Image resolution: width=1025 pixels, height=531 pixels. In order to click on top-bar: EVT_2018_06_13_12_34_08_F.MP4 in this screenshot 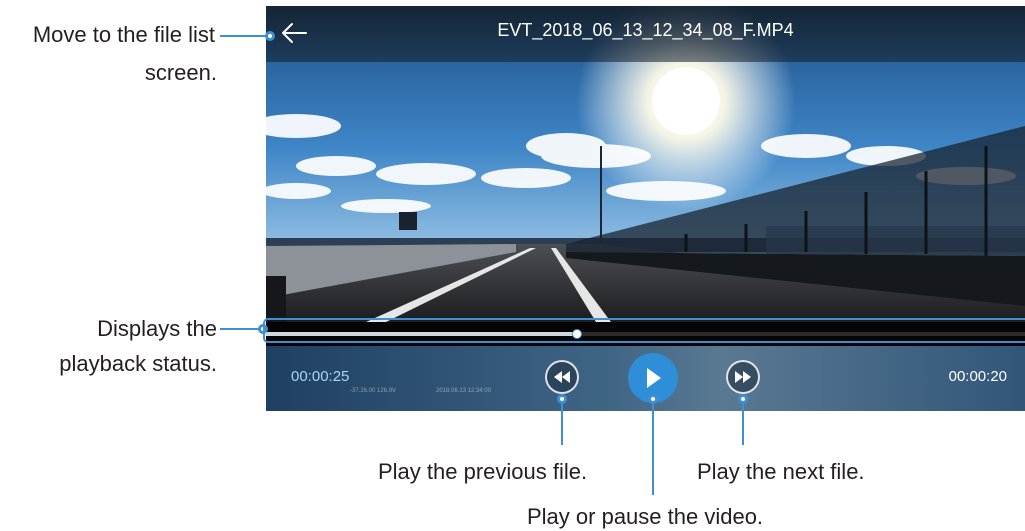, I will do `click(645, 34)`.